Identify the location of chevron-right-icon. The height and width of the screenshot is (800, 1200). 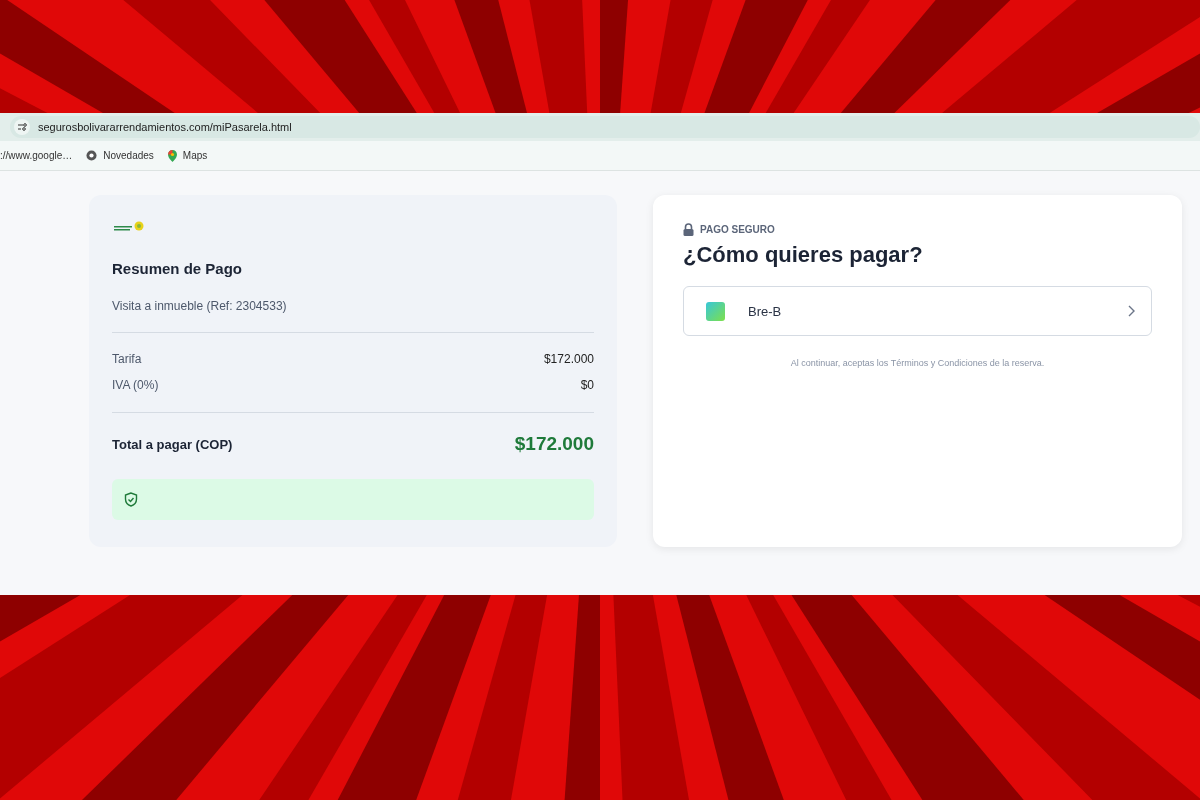
(1131, 311).